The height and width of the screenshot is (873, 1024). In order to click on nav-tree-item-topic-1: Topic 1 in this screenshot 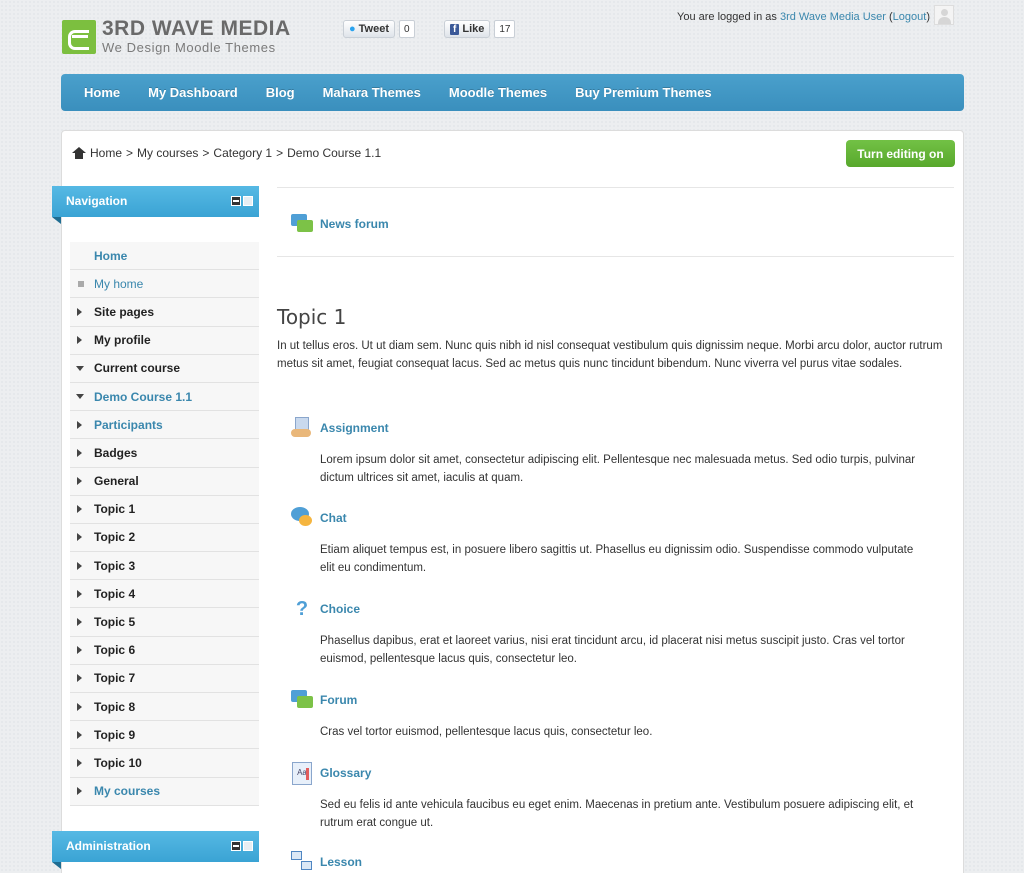, I will do `click(164, 509)`.